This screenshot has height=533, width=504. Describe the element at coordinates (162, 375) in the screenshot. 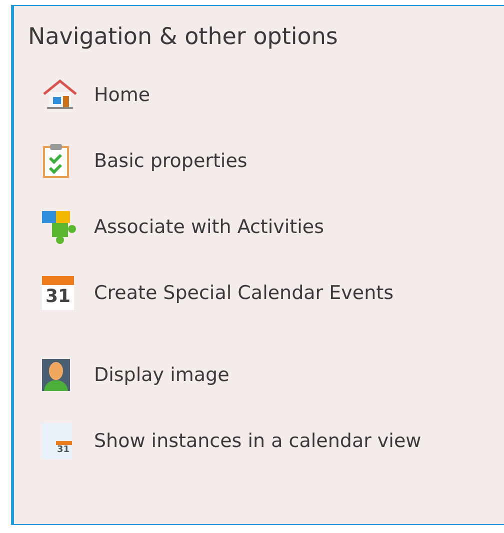

I see `nav-link: Display image` at that location.